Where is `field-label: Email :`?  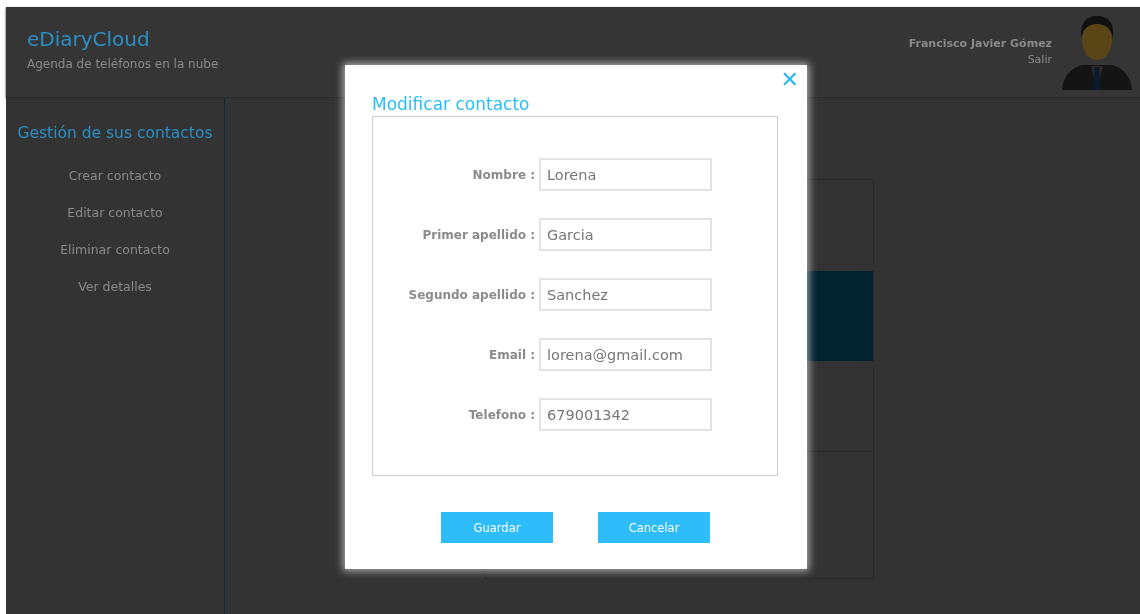 field-label: Email : is located at coordinates (511, 354).